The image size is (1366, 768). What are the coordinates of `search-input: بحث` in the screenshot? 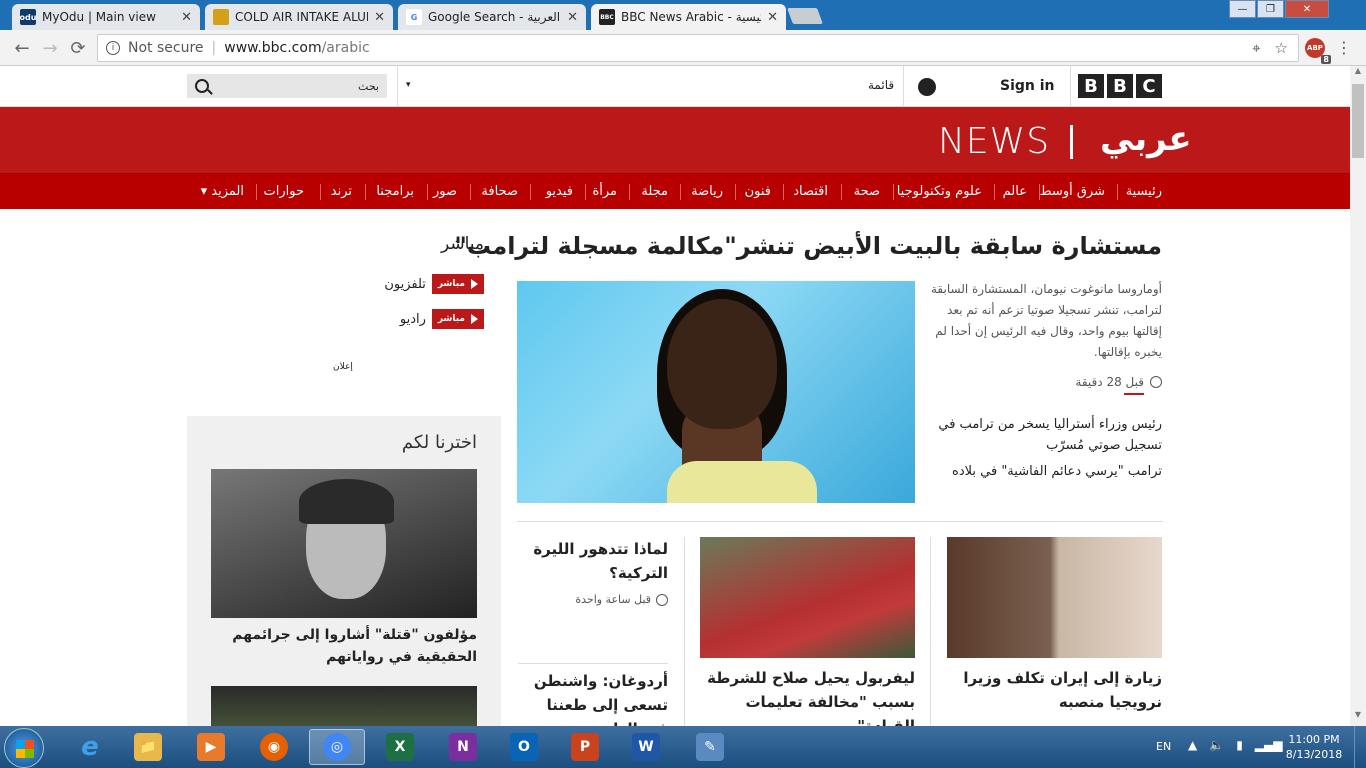 It's located at (287, 86).